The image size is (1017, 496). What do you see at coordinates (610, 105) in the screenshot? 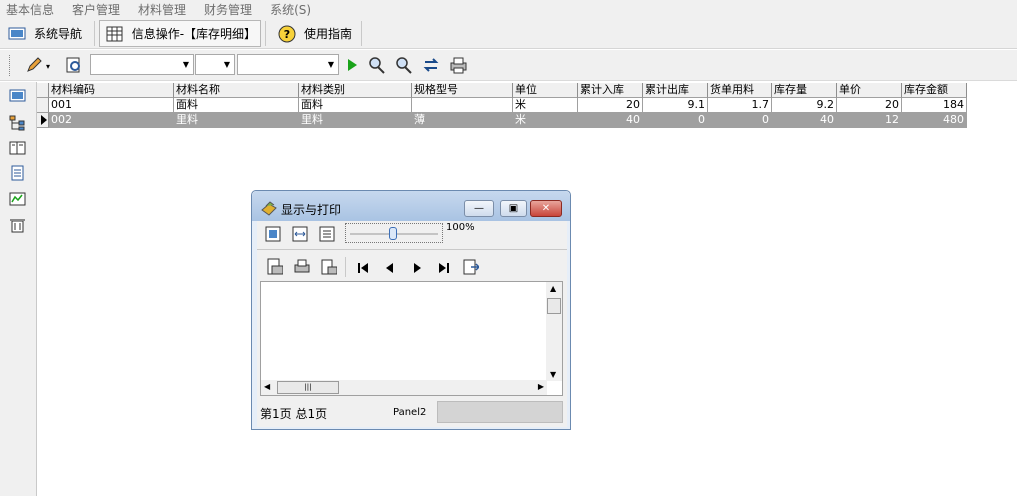
I see `cell-total-in: 20` at bounding box center [610, 105].